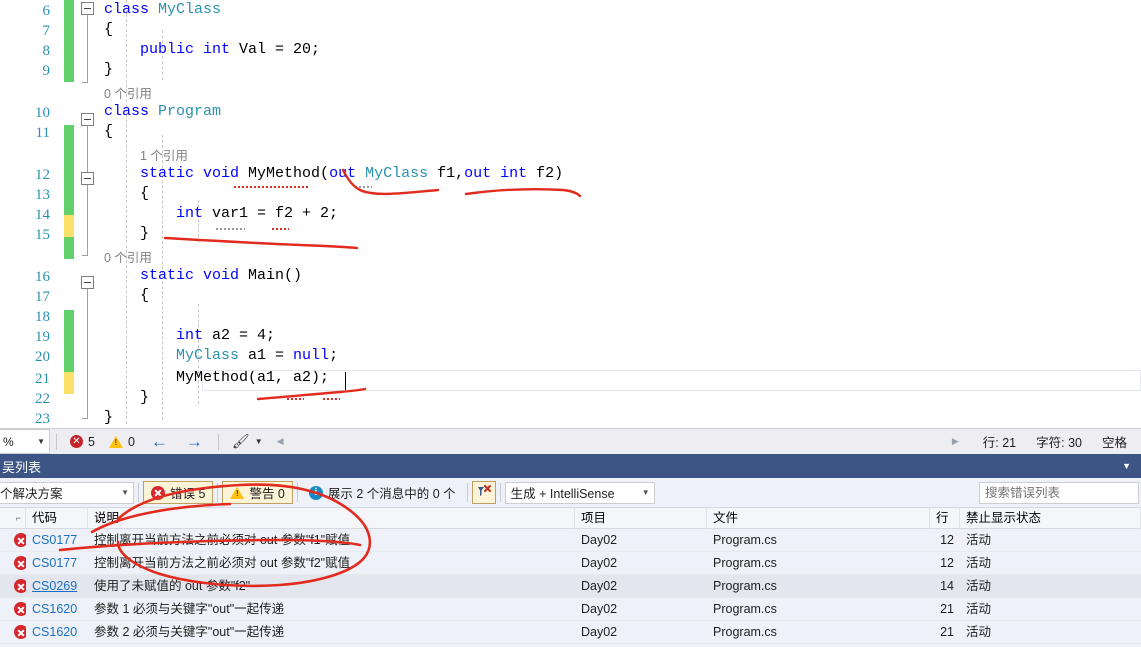 The image size is (1141, 647). What do you see at coordinates (69, 41) in the screenshot?
I see `change-bar-green` at bounding box center [69, 41].